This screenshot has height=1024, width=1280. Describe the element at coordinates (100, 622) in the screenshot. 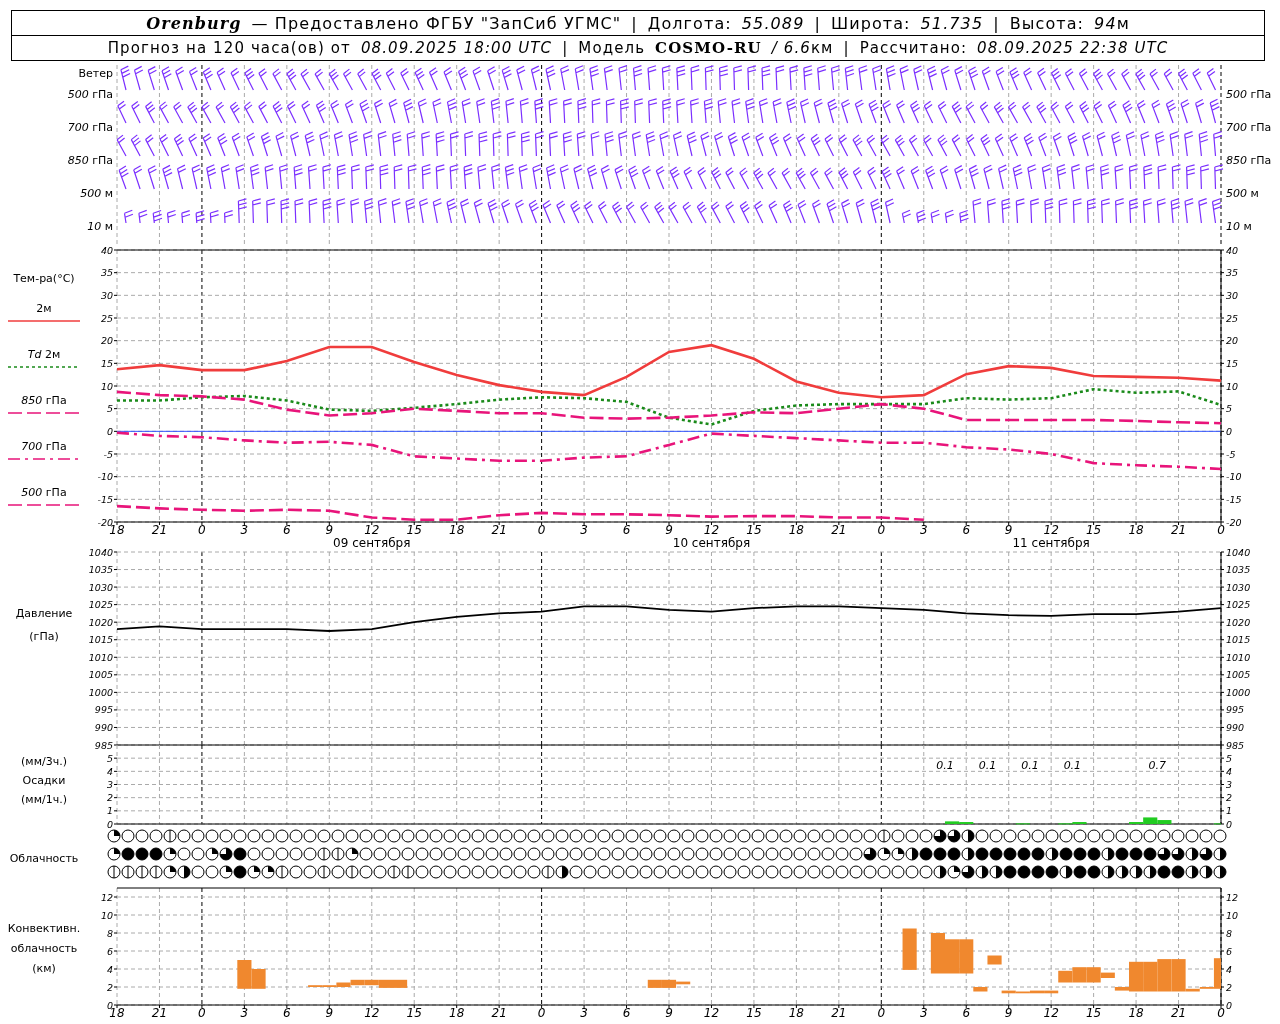

I see `tick-label: 1020` at that location.